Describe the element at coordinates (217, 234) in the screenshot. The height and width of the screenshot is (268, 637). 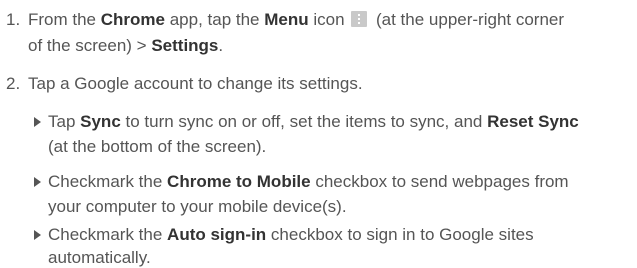
I see `auto-sign-in-label: Auto sign-in` at that location.